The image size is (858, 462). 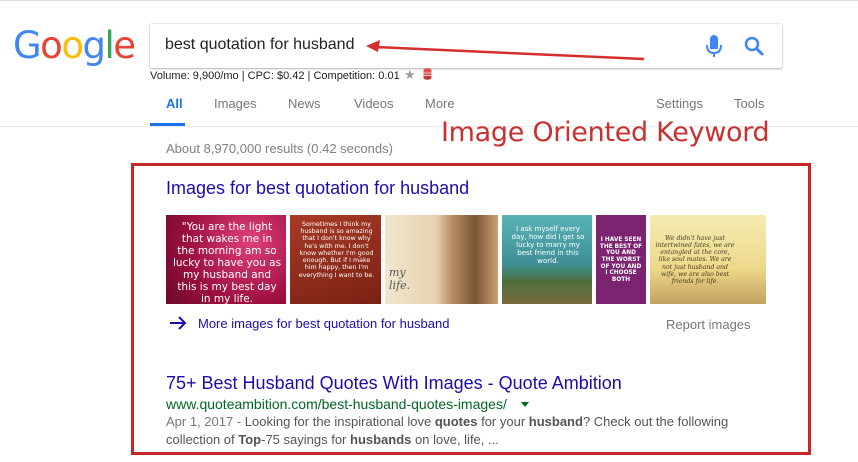 I want to click on top-border, so click(x=429, y=0).